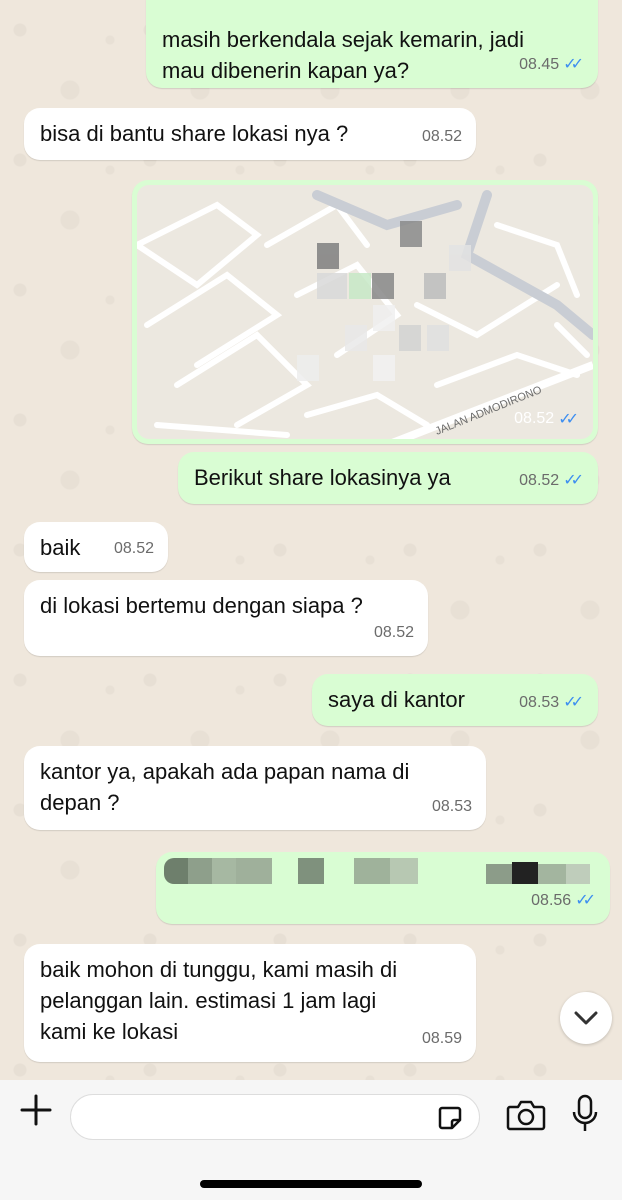 The width and height of the screenshot is (622, 1200). I want to click on message-time: 08.45, so click(539, 64).